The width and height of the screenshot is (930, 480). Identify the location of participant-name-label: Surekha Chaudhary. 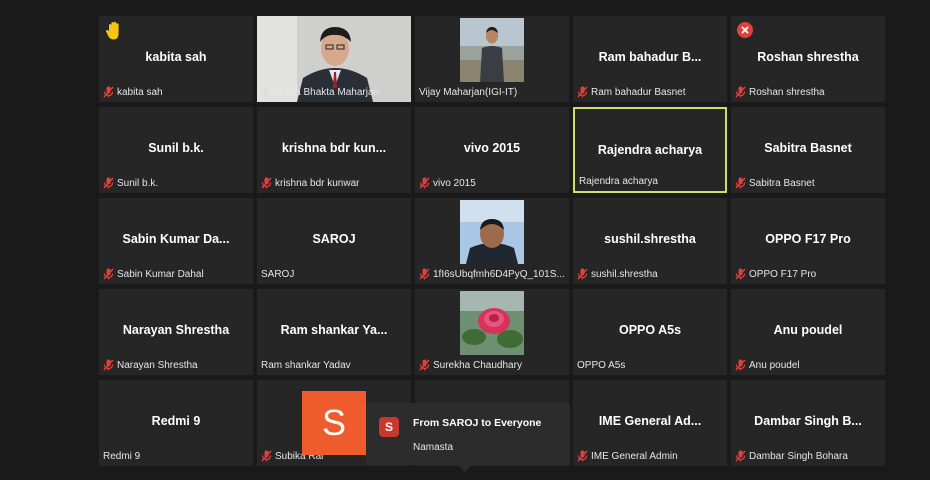
(492, 365).